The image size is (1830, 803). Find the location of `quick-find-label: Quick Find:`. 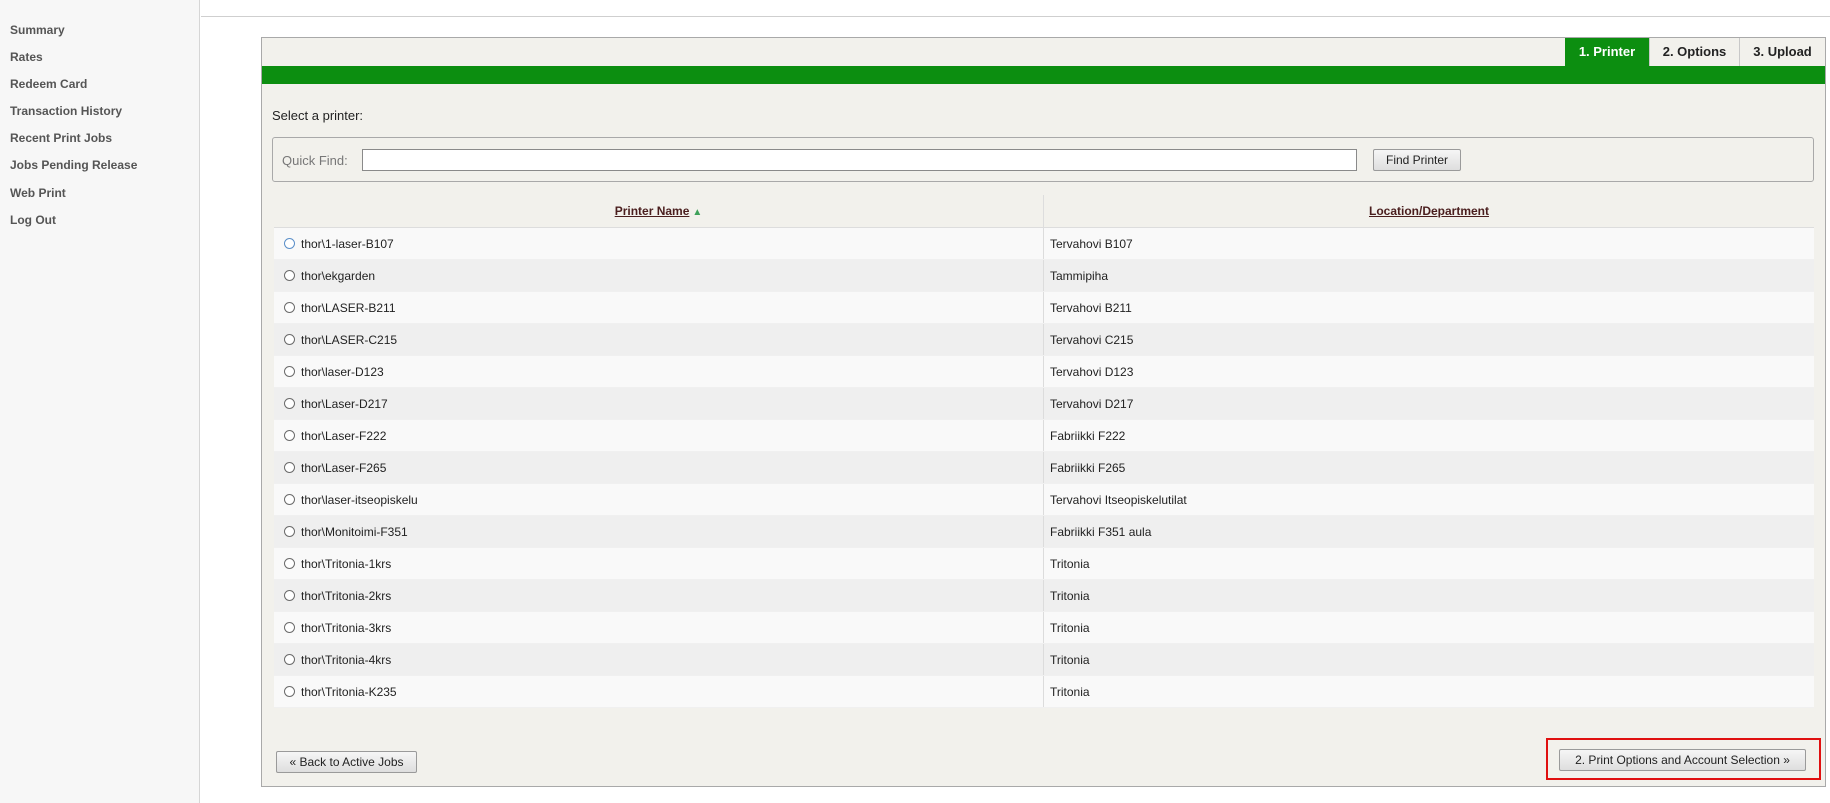

quick-find-label: Quick Find: is located at coordinates (315, 160).